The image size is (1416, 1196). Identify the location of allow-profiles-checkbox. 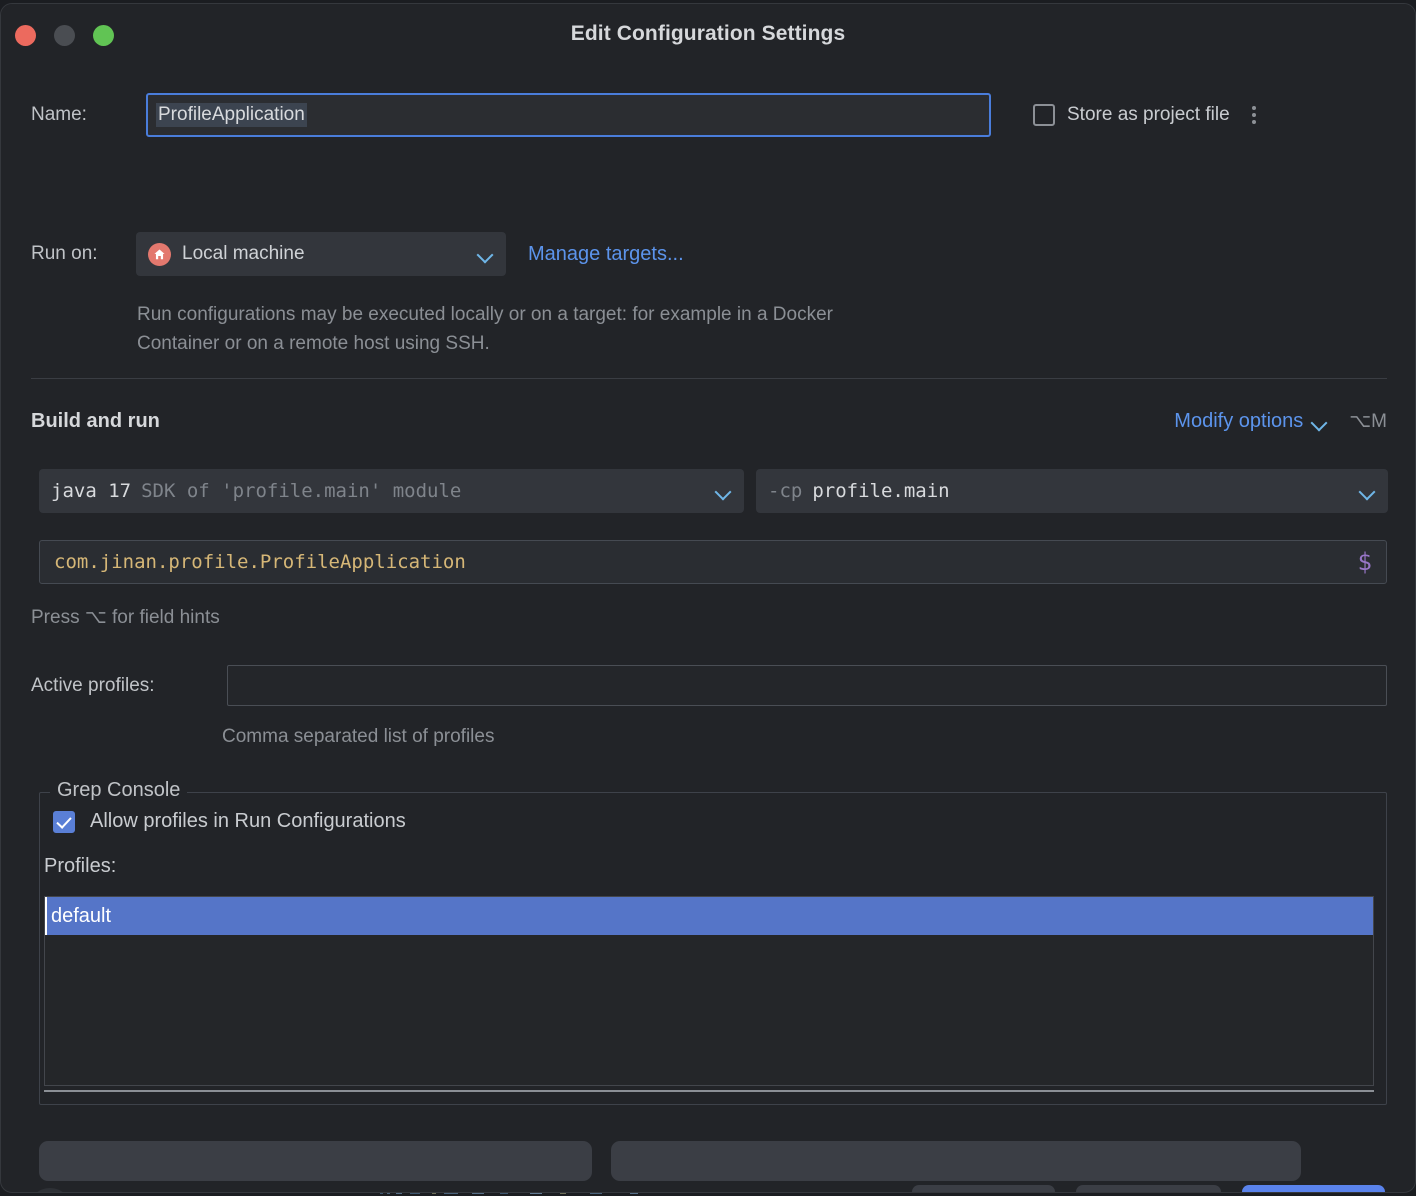
(64, 821).